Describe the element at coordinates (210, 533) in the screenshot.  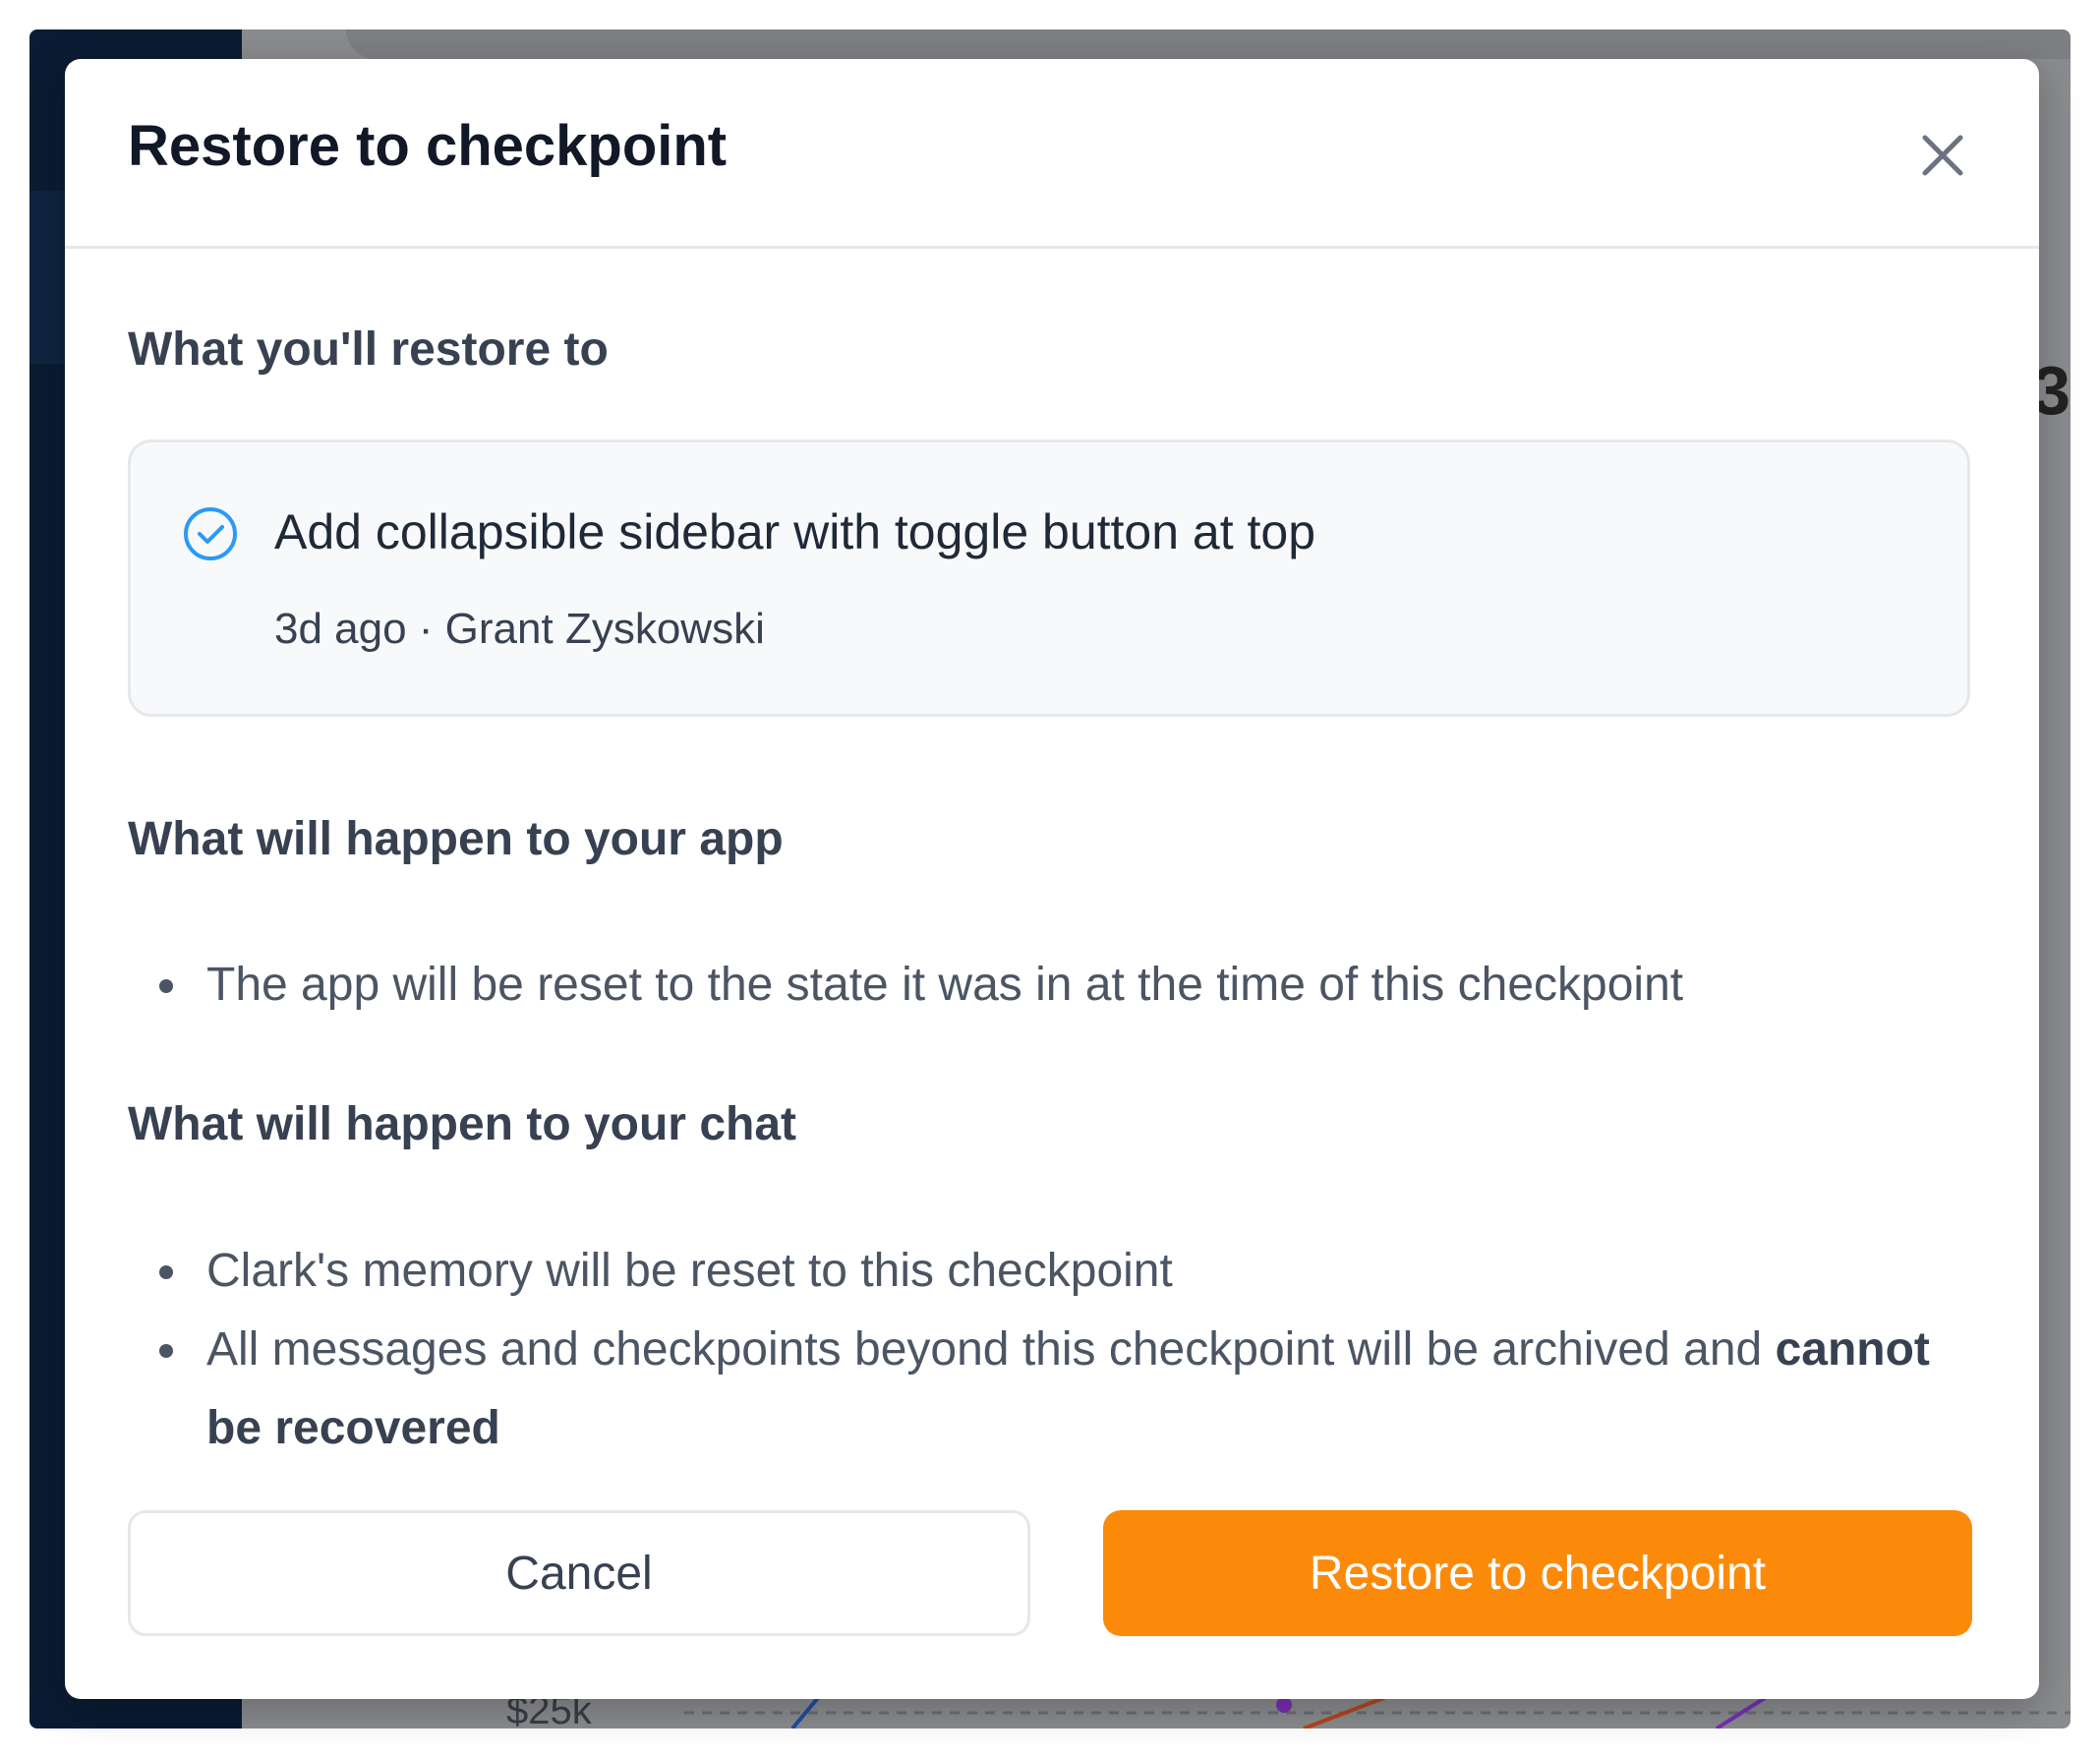
I see `check-circle-icon` at that location.